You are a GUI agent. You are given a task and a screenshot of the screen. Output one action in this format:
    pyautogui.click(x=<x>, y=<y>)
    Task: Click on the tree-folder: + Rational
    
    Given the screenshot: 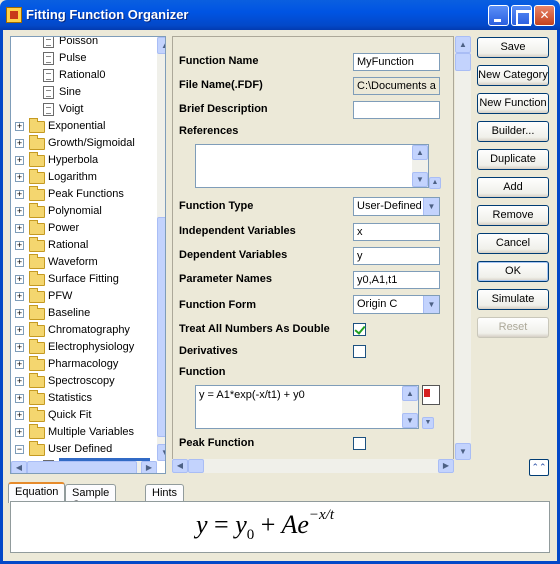 What is the action you would take?
    pyautogui.click(x=81, y=245)
    